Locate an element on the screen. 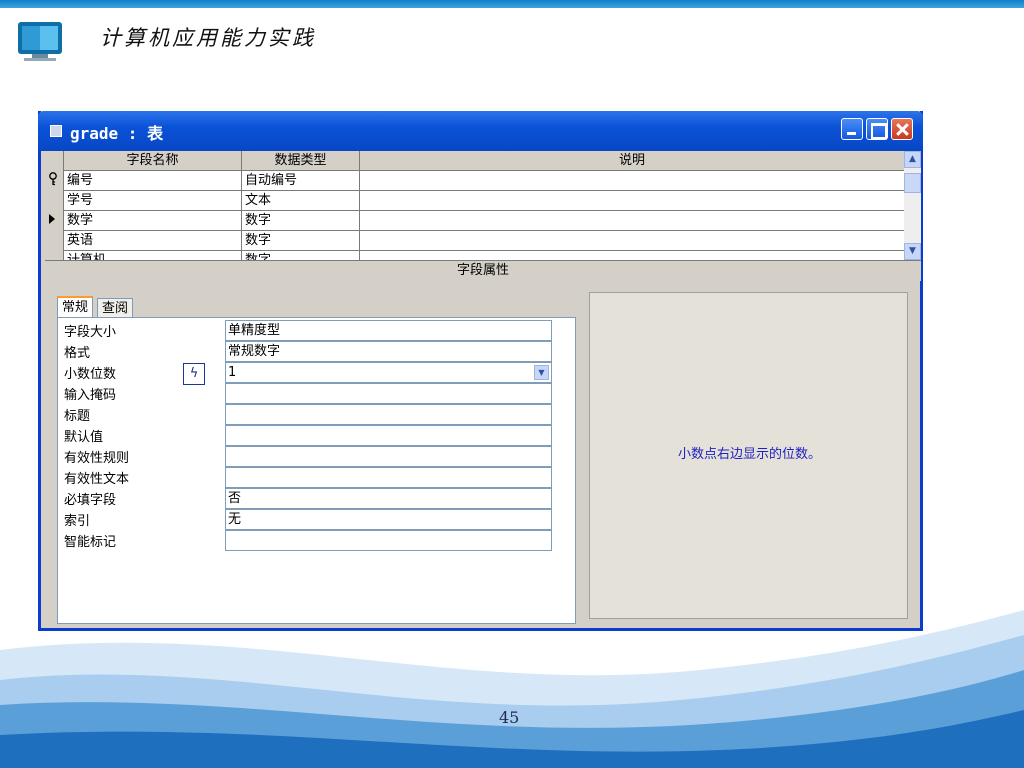 The height and width of the screenshot is (768, 1024). required-input: 否 is located at coordinates (388, 498).